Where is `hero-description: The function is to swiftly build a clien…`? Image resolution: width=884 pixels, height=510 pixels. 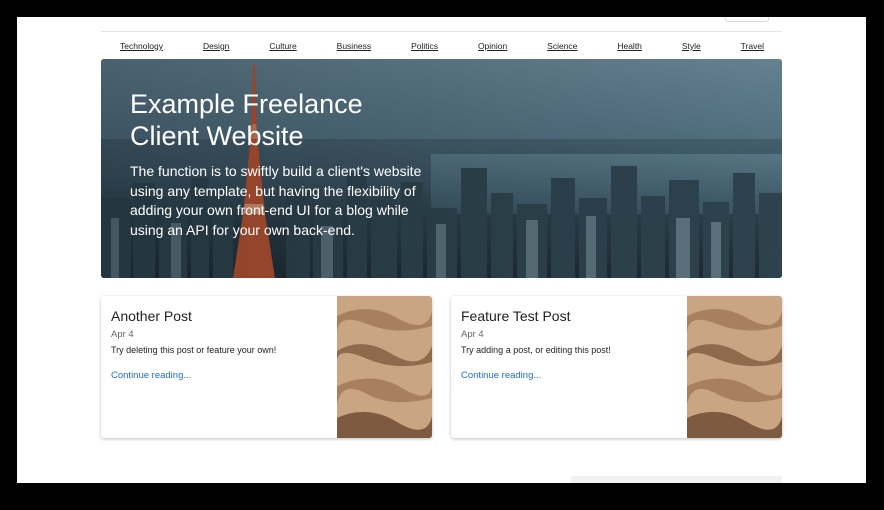 hero-description: The function is to swiftly build a clien… is located at coordinates (276, 200).